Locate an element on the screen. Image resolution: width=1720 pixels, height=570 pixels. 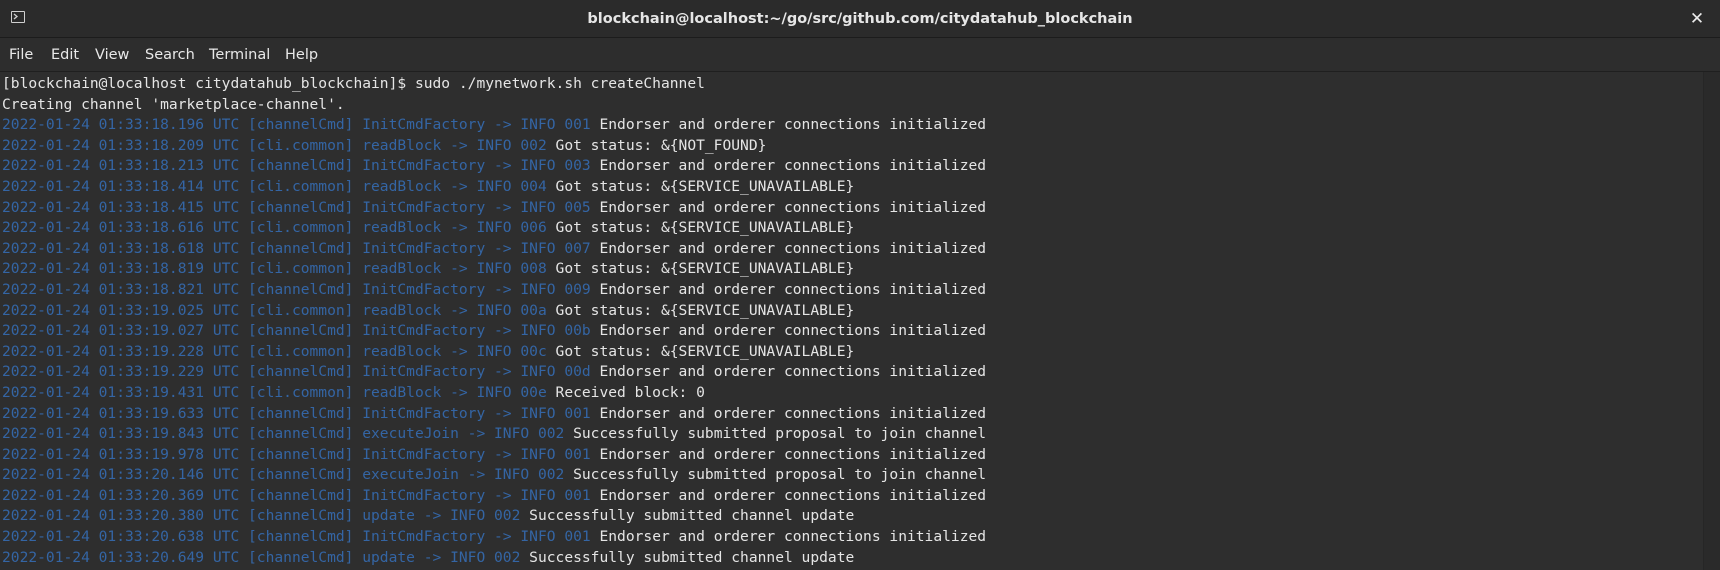
close-icon: ✕ is located at coordinates (1697, 19).